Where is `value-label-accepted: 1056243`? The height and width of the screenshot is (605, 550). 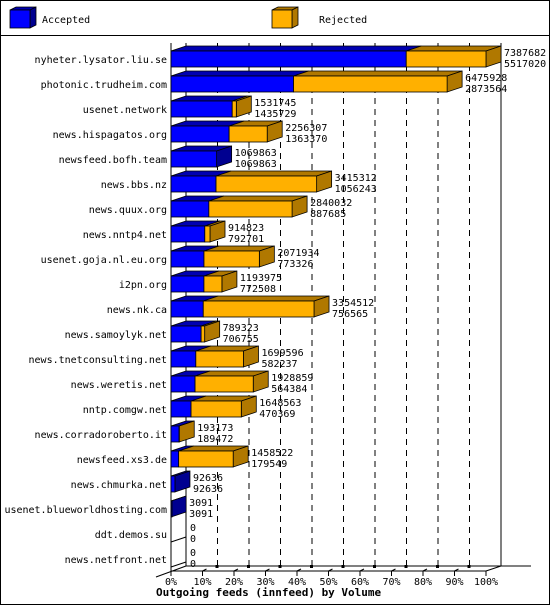 value-label-accepted: 1056243 is located at coordinates (356, 189).